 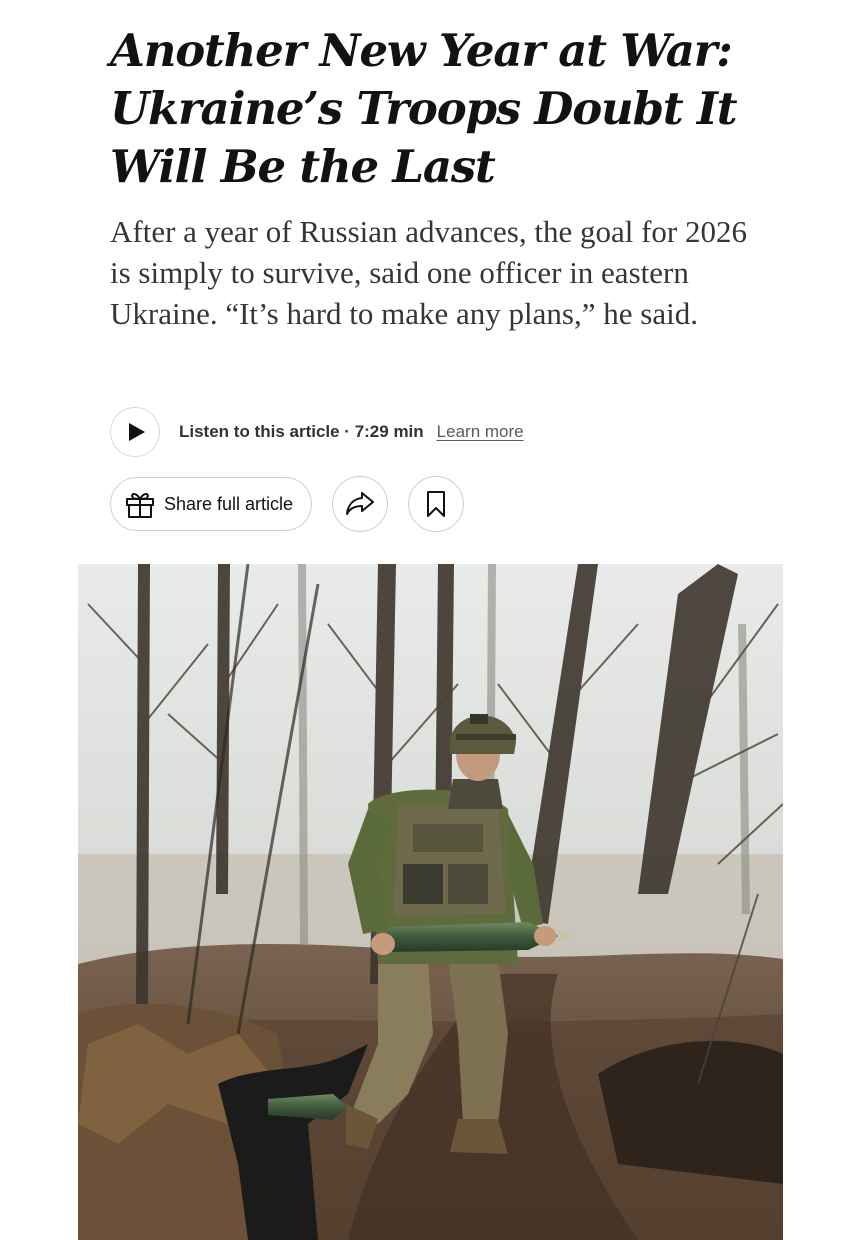 I want to click on bookmark-button, so click(x=436, y=504).